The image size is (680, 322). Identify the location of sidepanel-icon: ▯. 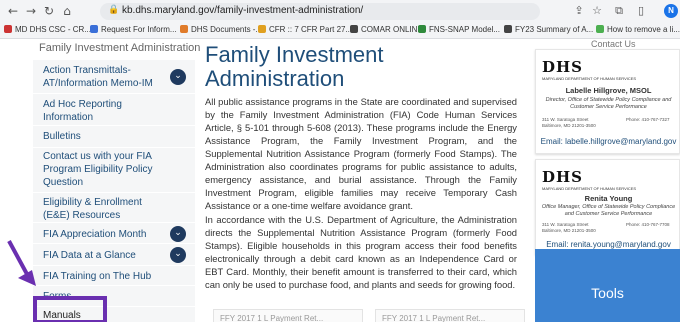
(641, 11).